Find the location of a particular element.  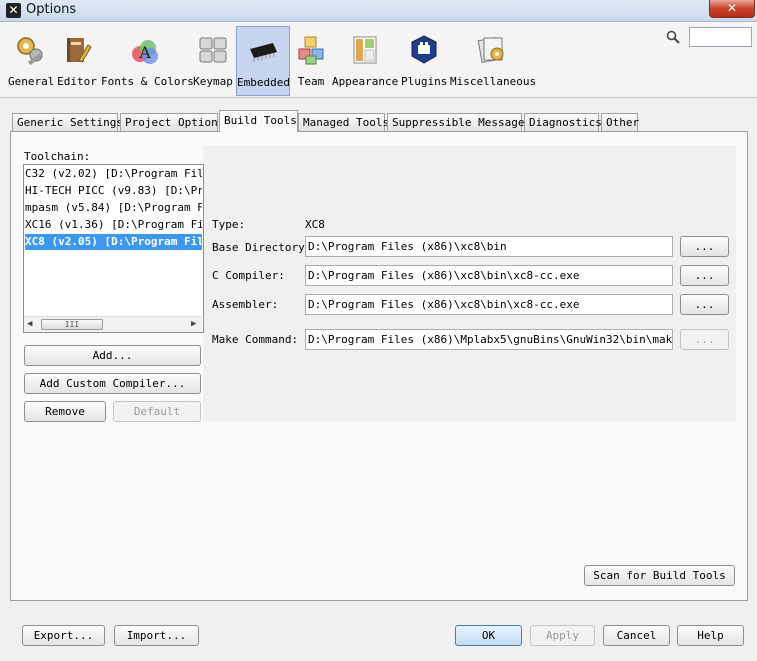

fonts-colors-icon: A is located at coordinates (145, 52).